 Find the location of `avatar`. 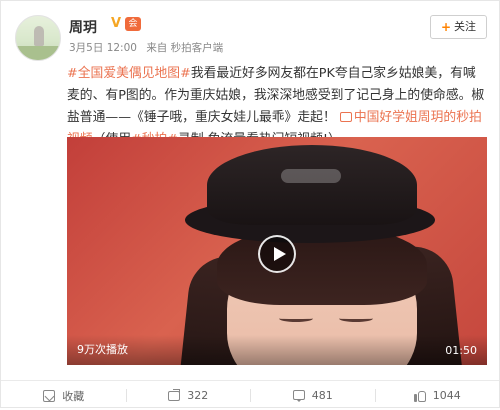

avatar is located at coordinates (38, 38).